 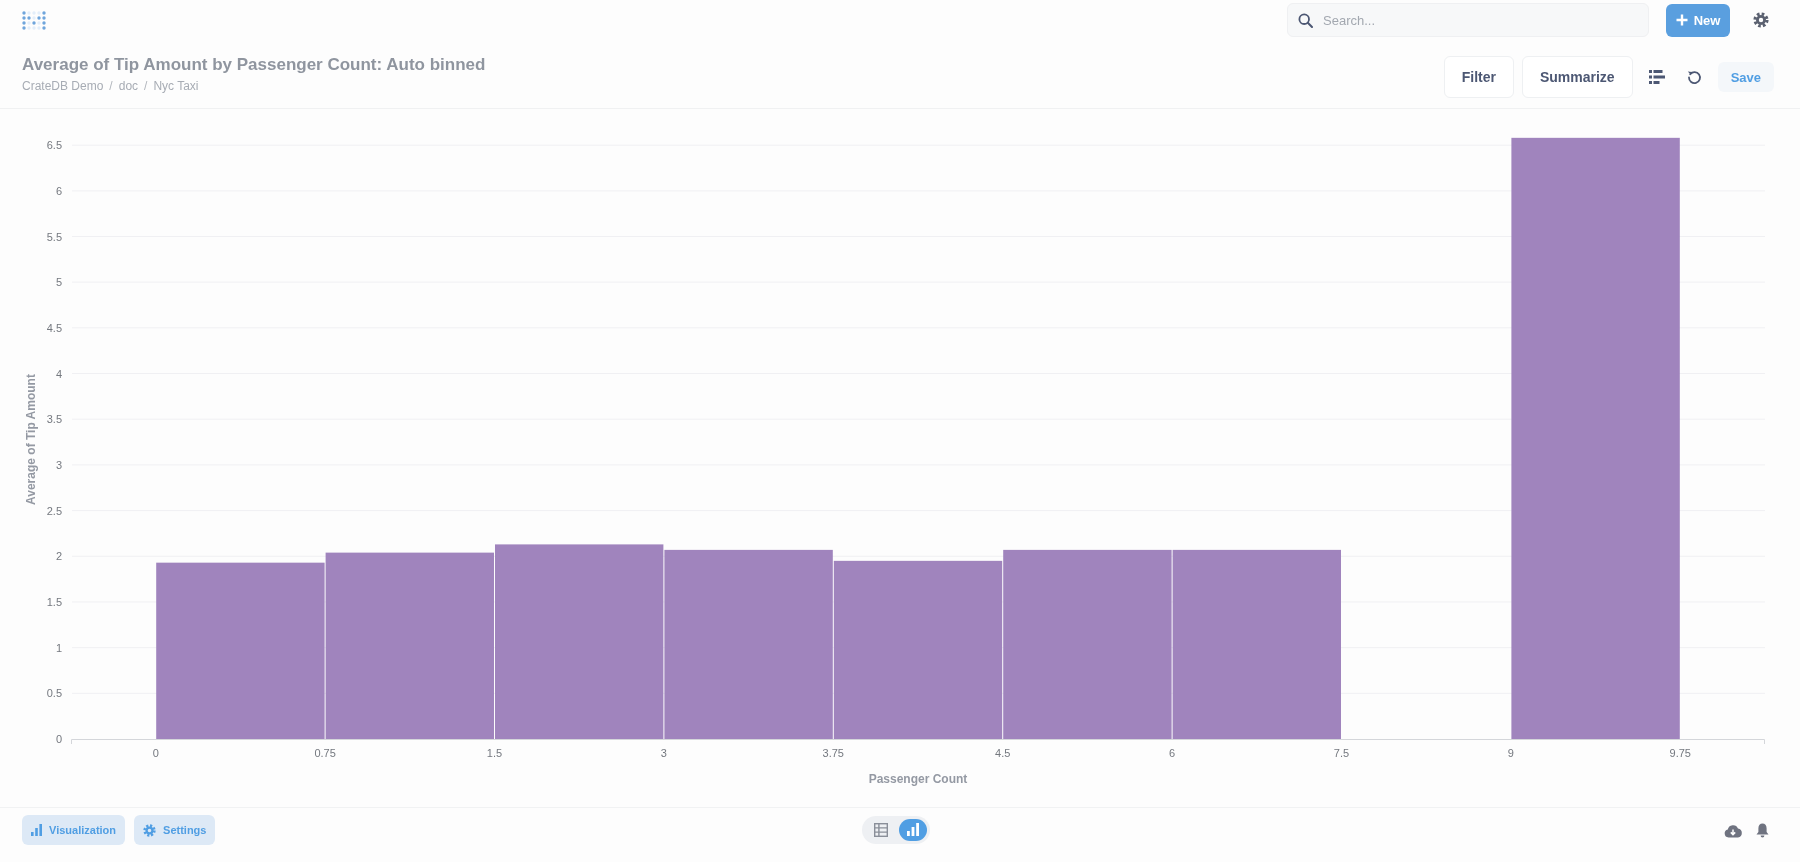 What do you see at coordinates (1003, 753) in the screenshot?
I see `x-tick-label: 4.5` at bounding box center [1003, 753].